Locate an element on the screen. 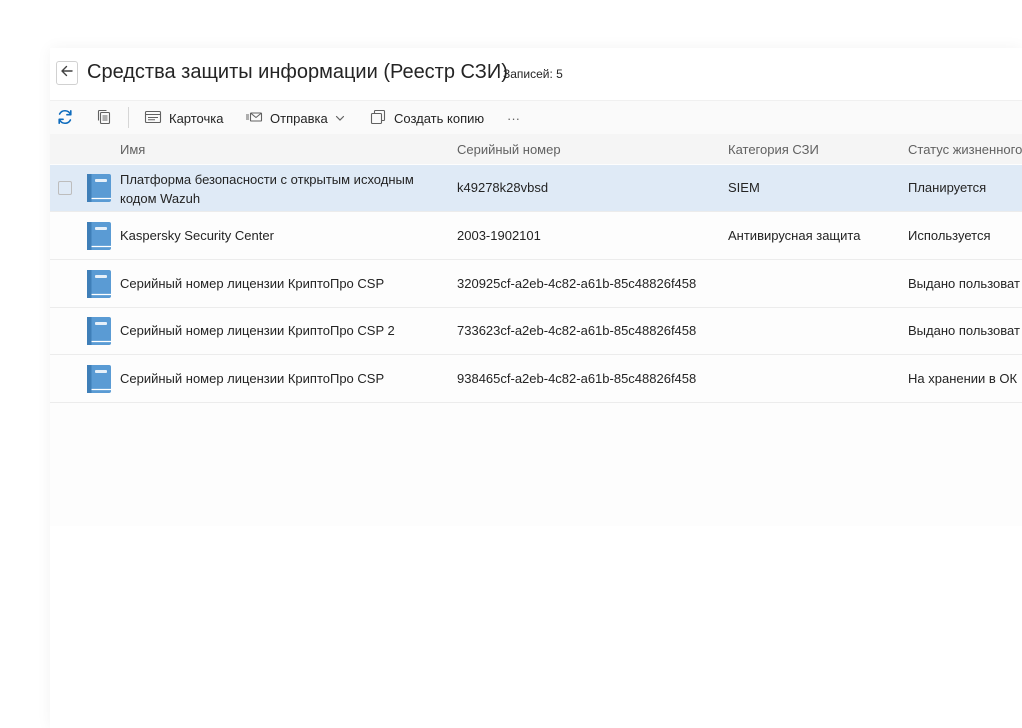 This screenshot has width=1022, height=728. refresh-button is located at coordinates (65, 118).